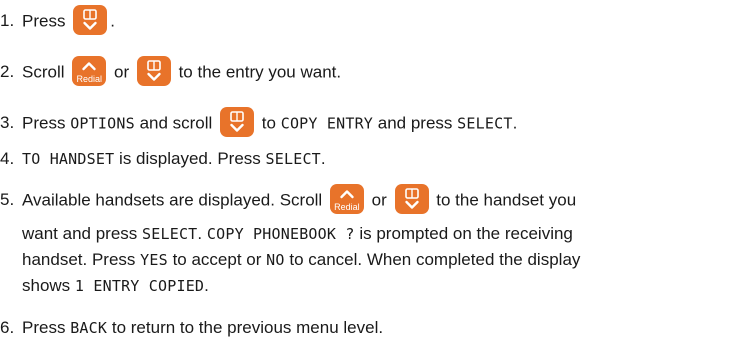  Describe the element at coordinates (79, 259) in the screenshot. I see `step-text: handset. Press` at that location.